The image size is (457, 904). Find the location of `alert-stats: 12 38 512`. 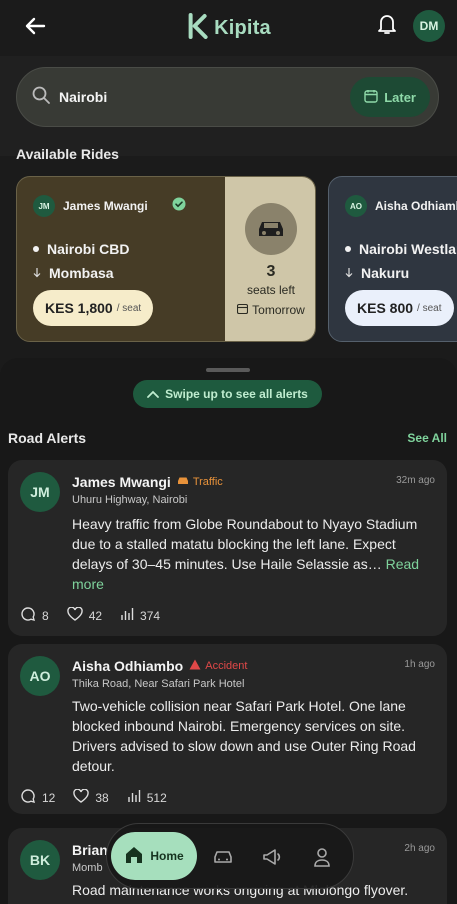

alert-stats: 12 38 512 is located at coordinates (93, 797).